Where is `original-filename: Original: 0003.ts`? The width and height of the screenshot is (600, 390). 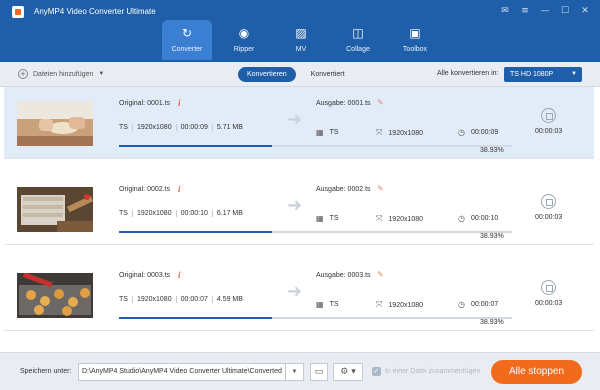 original-filename: Original: 0003.ts is located at coordinates (145, 275).